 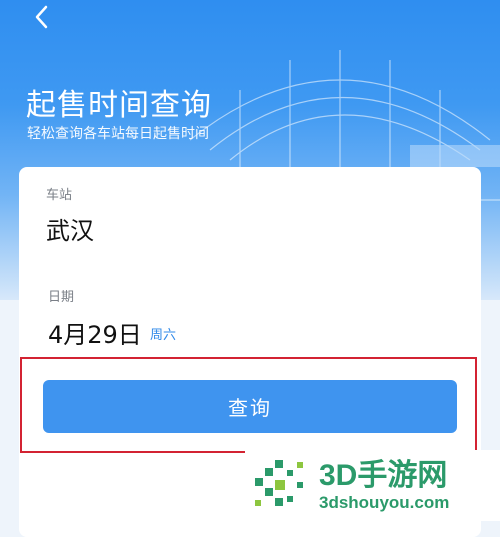 What do you see at coordinates (250, 406) in the screenshot?
I see `query-button: 查询` at bounding box center [250, 406].